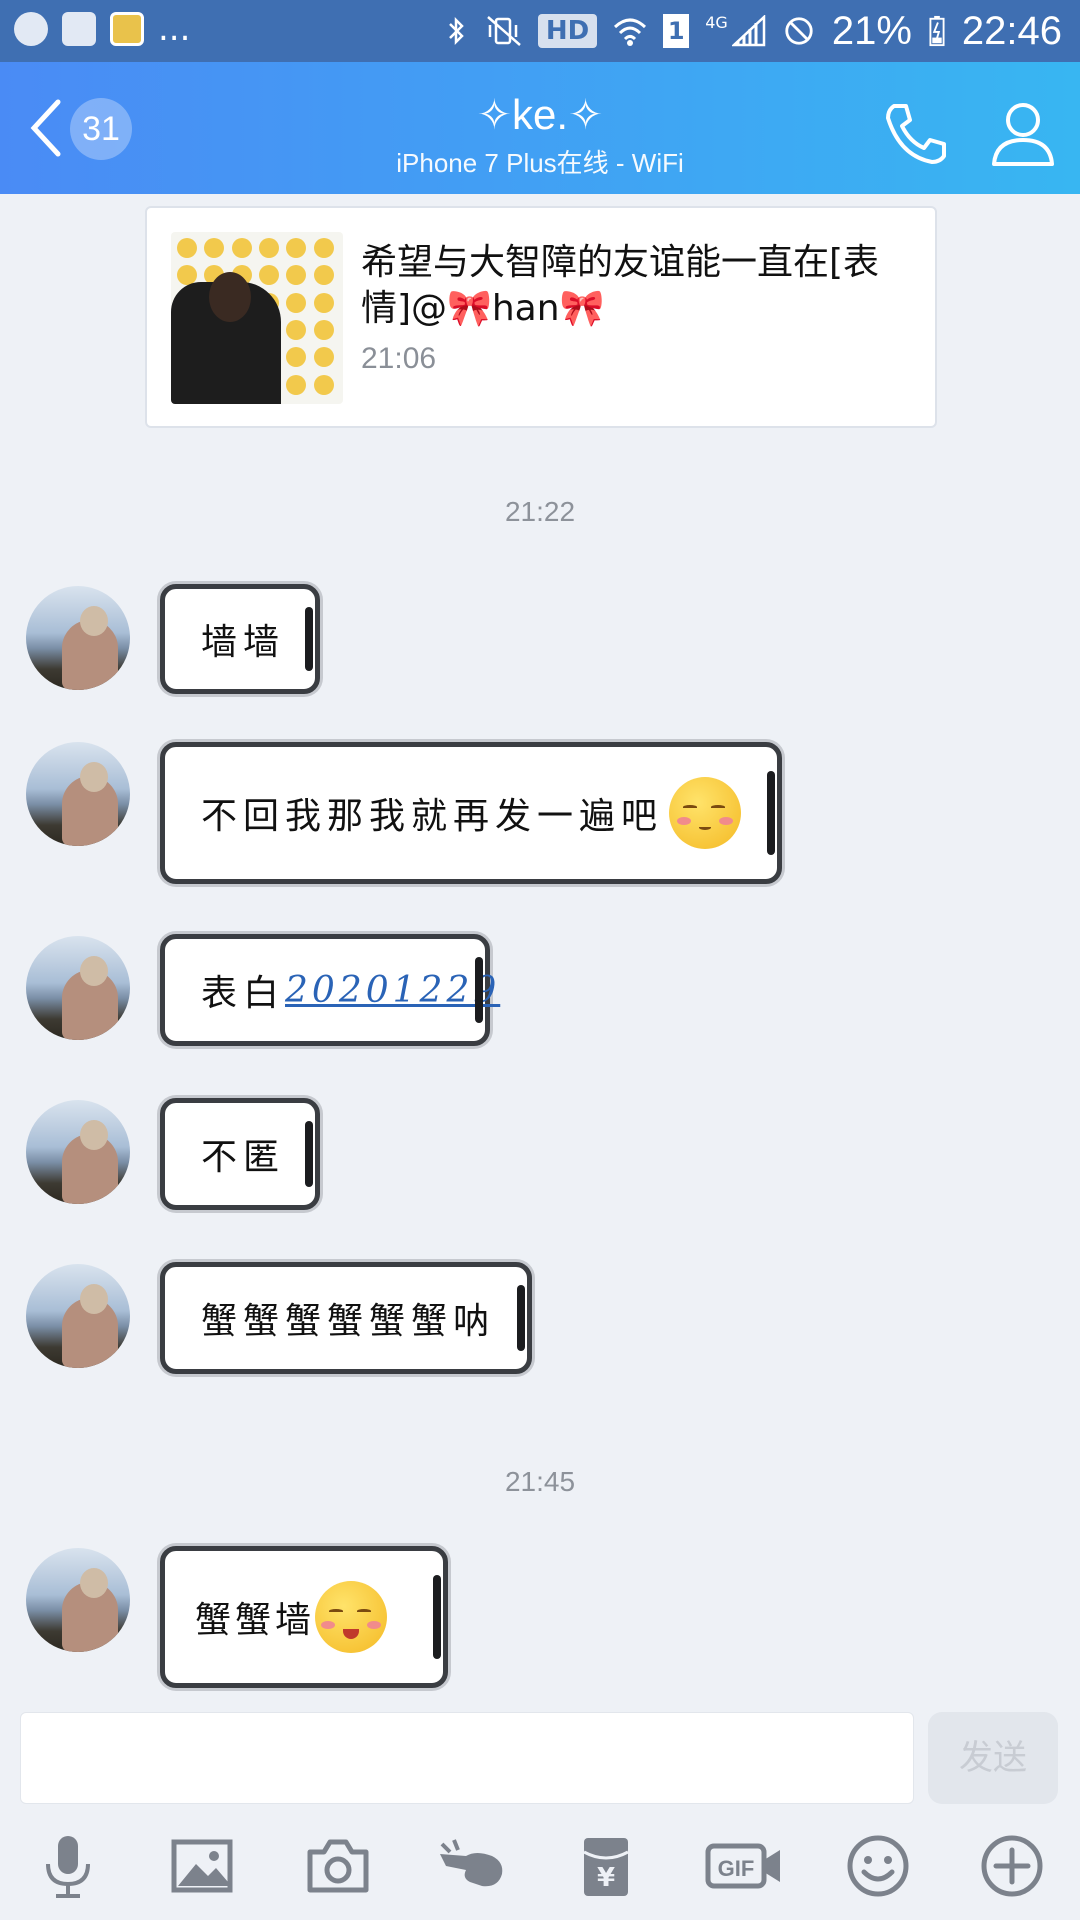 The image size is (1080, 1920). I want to click on message-text: 表白, so click(243, 993).